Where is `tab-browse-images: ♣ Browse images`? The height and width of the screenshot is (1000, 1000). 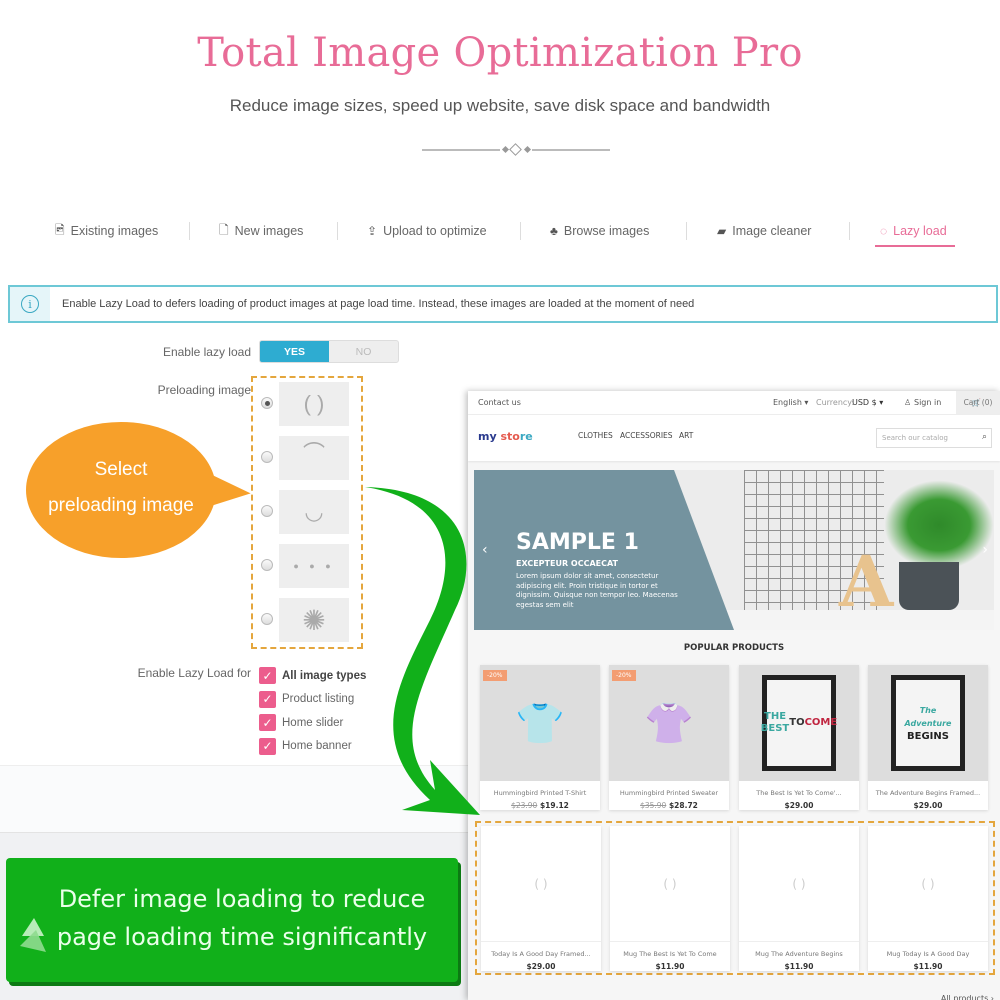 tab-browse-images: ♣ Browse images is located at coordinates (599, 231).